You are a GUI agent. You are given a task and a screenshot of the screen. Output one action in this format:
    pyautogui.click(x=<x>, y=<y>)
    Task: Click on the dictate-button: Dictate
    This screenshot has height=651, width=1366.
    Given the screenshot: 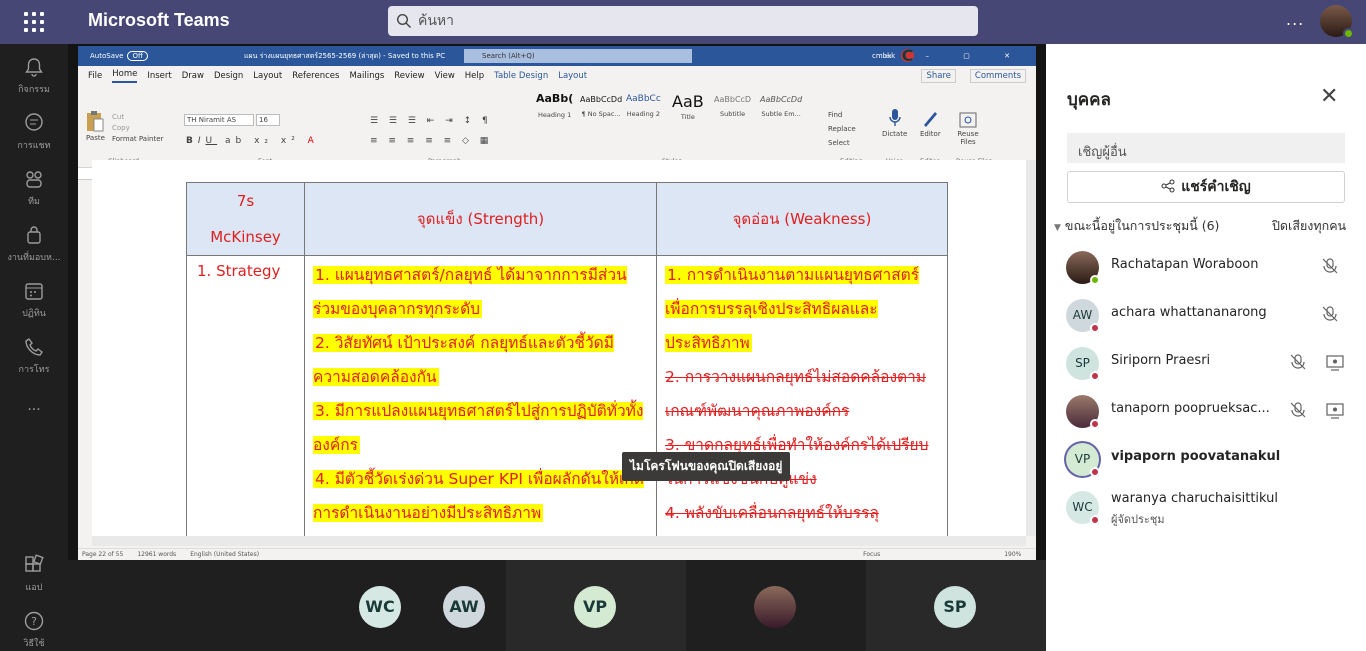 What is the action you would take?
    pyautogui.click(x=894, y=123)
    